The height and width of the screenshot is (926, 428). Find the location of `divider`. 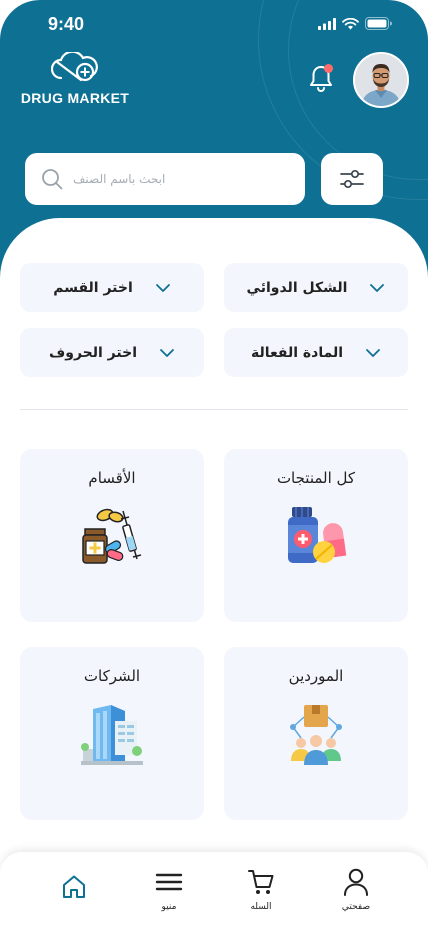

divider is located at coordinates (214, 409).